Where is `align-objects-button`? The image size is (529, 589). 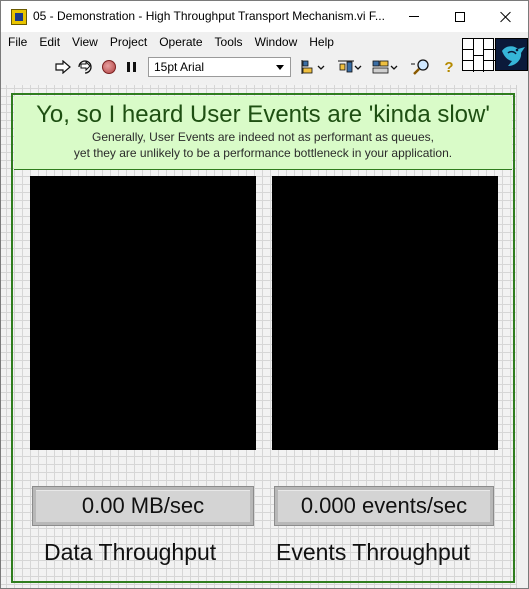
align-objects-button is located at coordinates (314, 67).